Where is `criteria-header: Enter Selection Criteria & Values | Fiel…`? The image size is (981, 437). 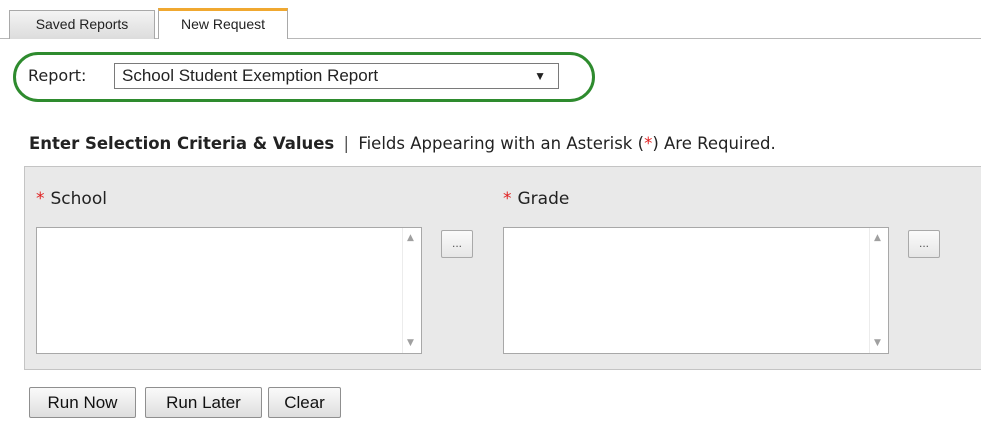 criteria-header: Enter Selection Criteria & Values | Fiel… is located at coordinates (402, 144).